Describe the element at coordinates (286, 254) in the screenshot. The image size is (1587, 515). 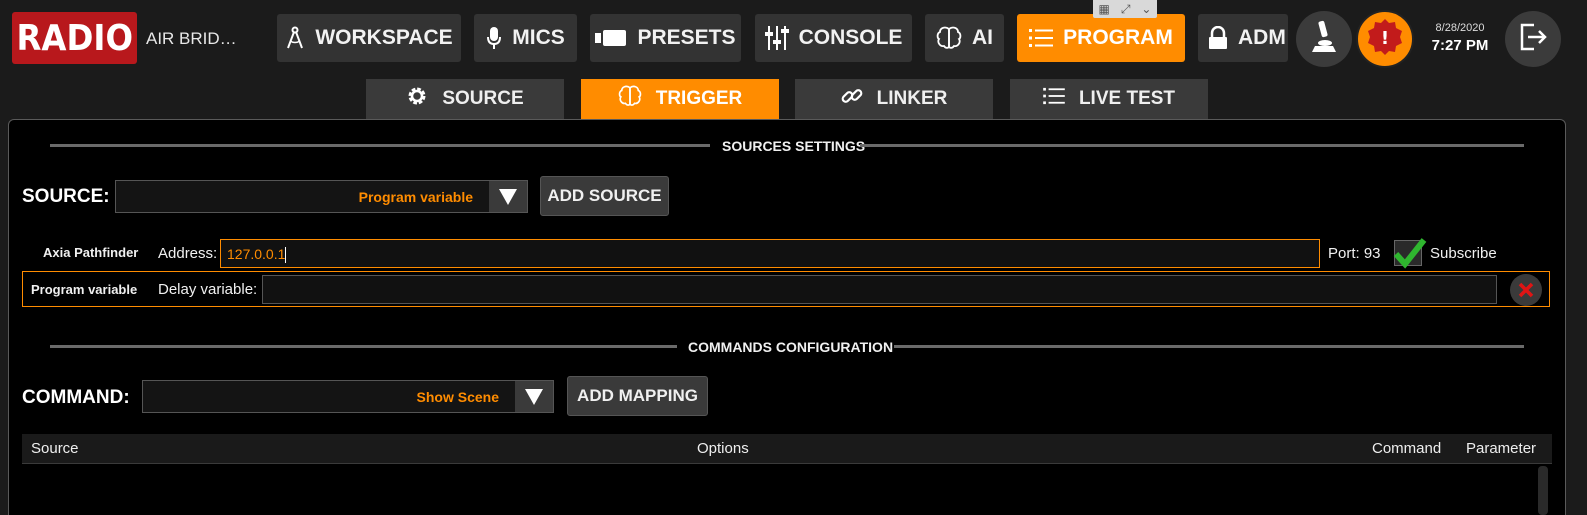
I see `text-cursor` at that location.